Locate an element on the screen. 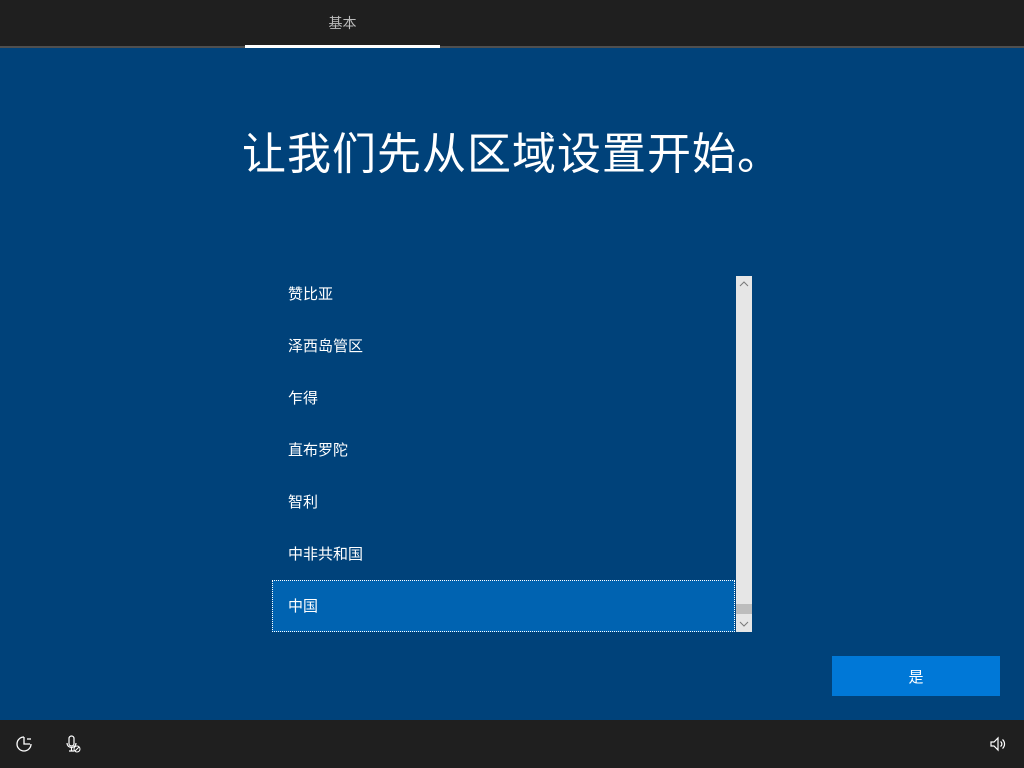 The width and height of the screenshot is (1024, 768). scrollbar-thumb is located at coordinates (744, 609).